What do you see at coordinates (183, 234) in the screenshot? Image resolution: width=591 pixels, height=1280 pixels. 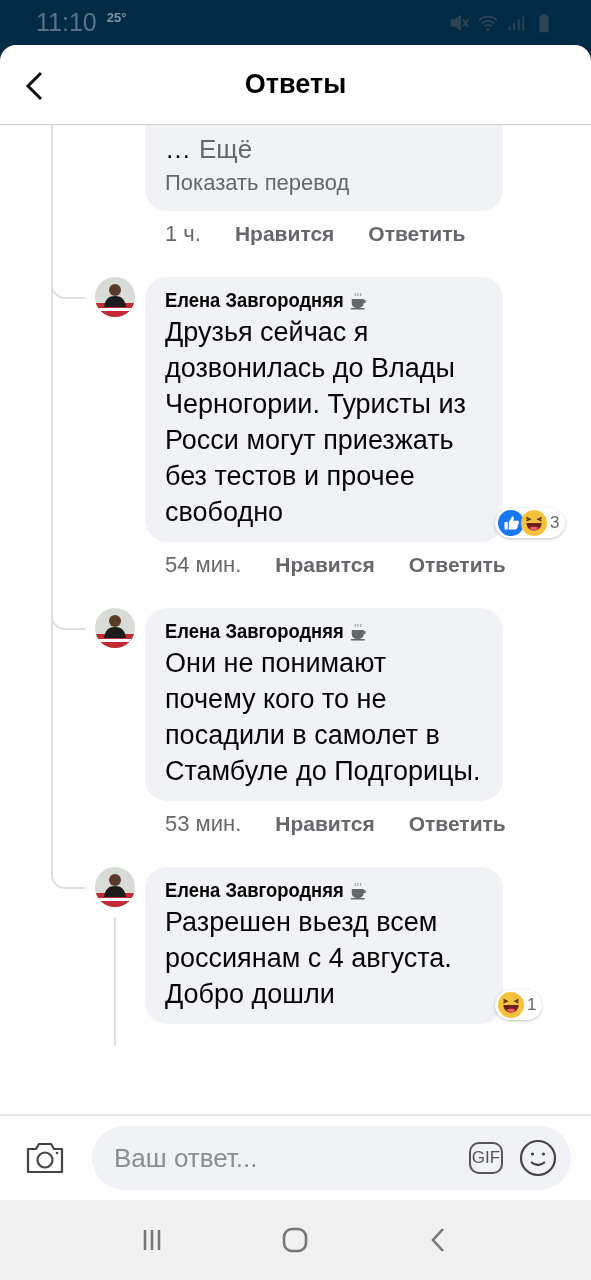 I see `comment-time: 1 ч.` at bounding box center [183, 234].